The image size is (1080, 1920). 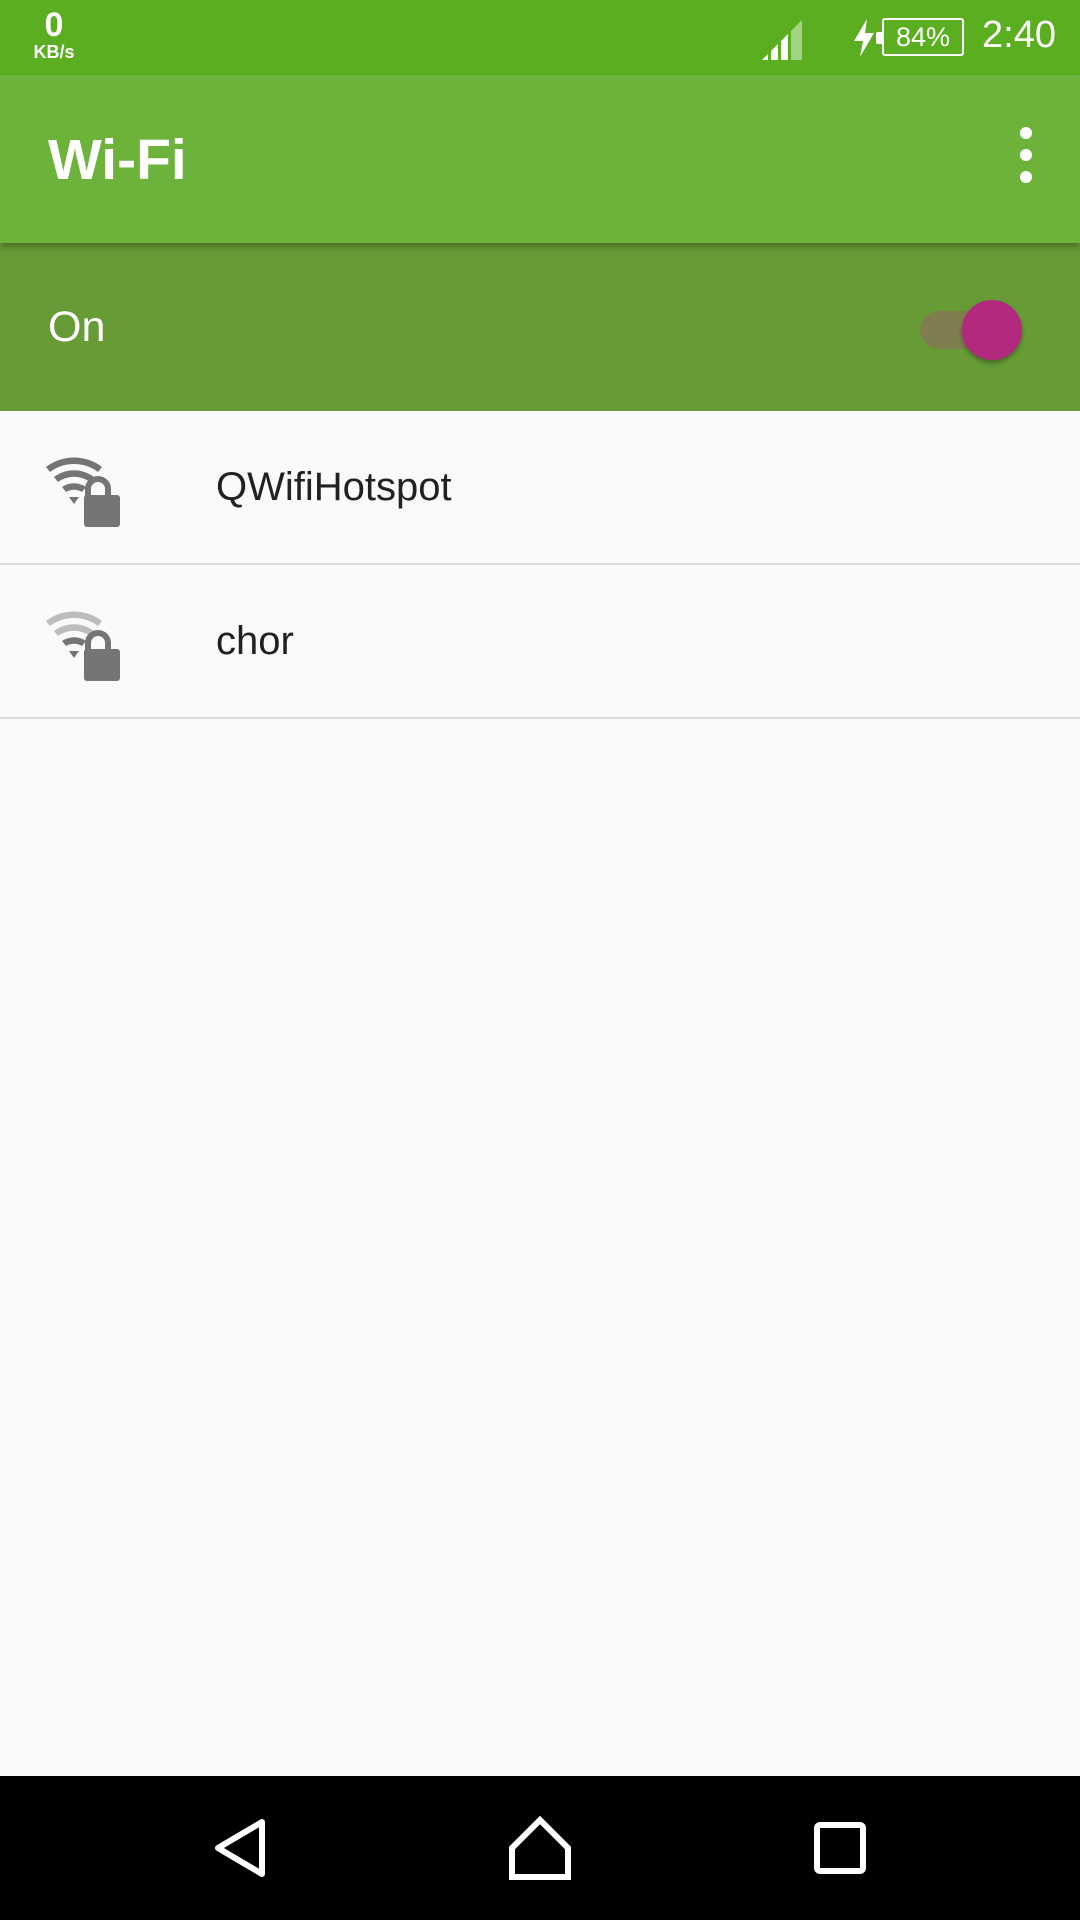 I want to click on battery-icon: 84%, so click(x=920, y=37).